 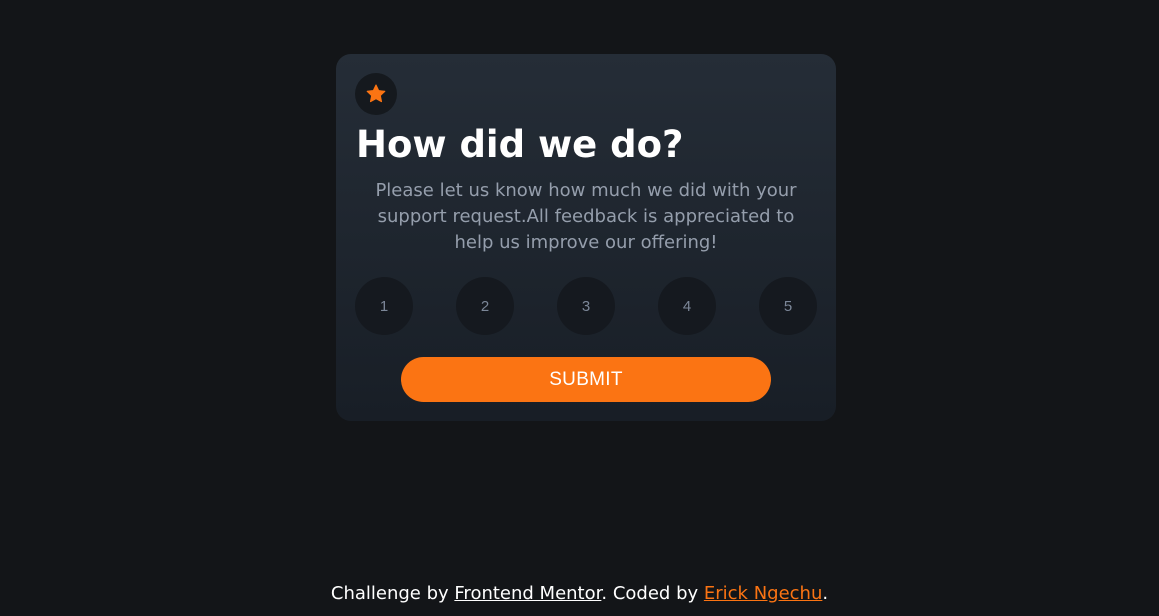 What do you see at coordinates (763, 593) in the screenshot?
I see `author-link: Erick Ngechu` at bounding box center [763, 593].